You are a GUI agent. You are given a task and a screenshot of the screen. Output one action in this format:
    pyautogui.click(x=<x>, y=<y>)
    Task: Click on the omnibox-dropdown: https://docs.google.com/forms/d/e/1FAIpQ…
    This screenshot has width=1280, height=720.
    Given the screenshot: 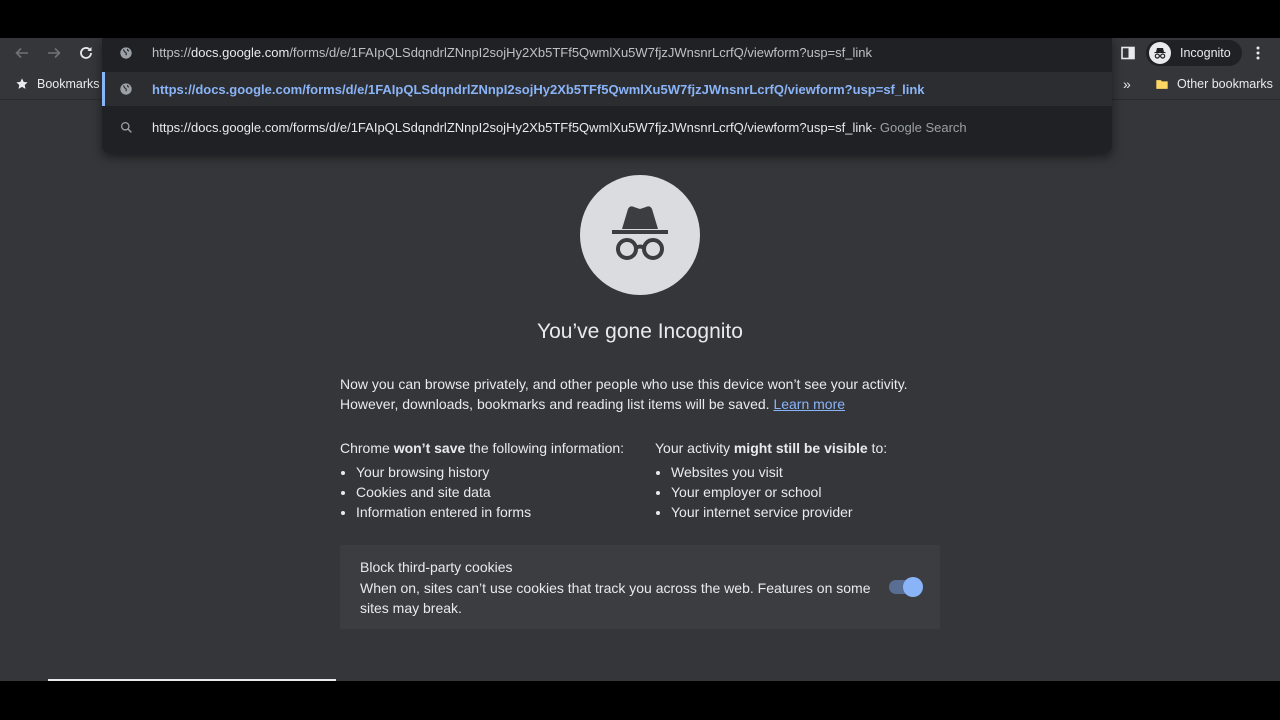 What is the action you would take?
    pyautogui.click(x=607, y=95)
    